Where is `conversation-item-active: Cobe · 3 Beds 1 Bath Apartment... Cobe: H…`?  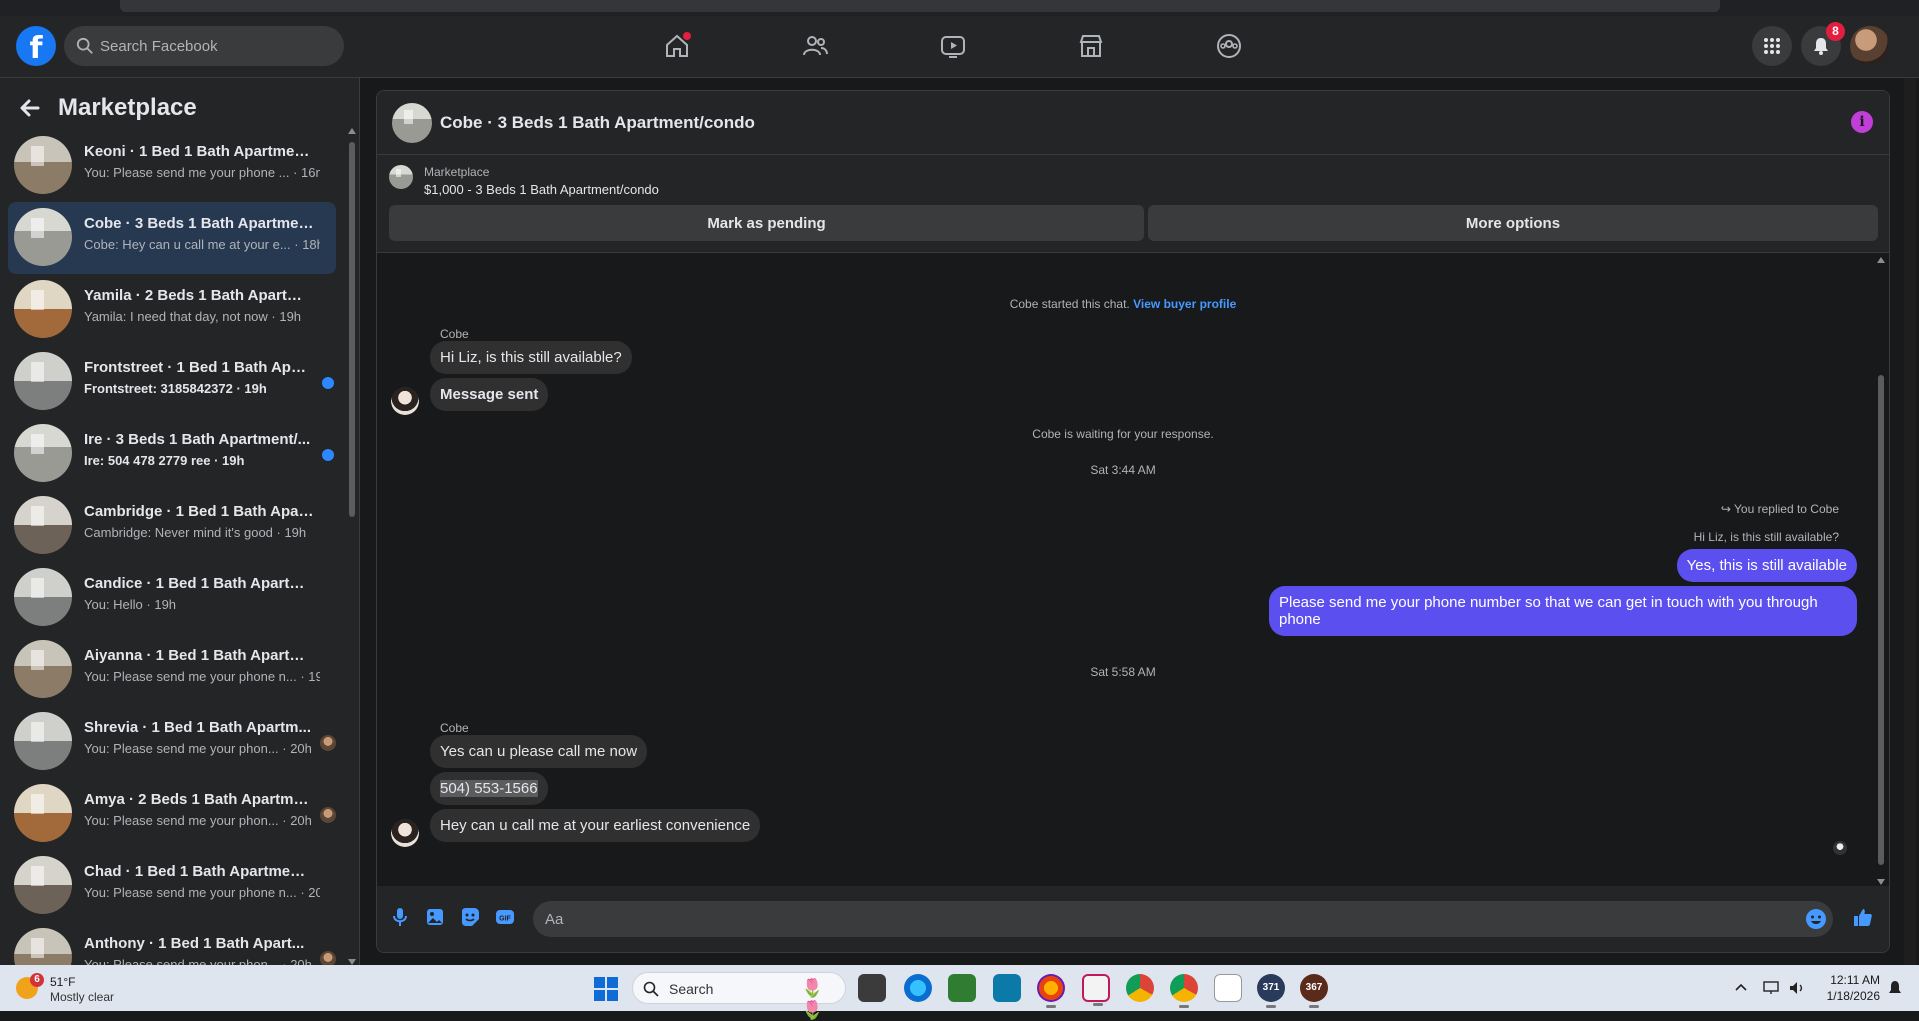 conversation-item-active: Cobe · 3 Beds 1 Bath Apartment... Cobe: H… is located at coordinates (172, 238).